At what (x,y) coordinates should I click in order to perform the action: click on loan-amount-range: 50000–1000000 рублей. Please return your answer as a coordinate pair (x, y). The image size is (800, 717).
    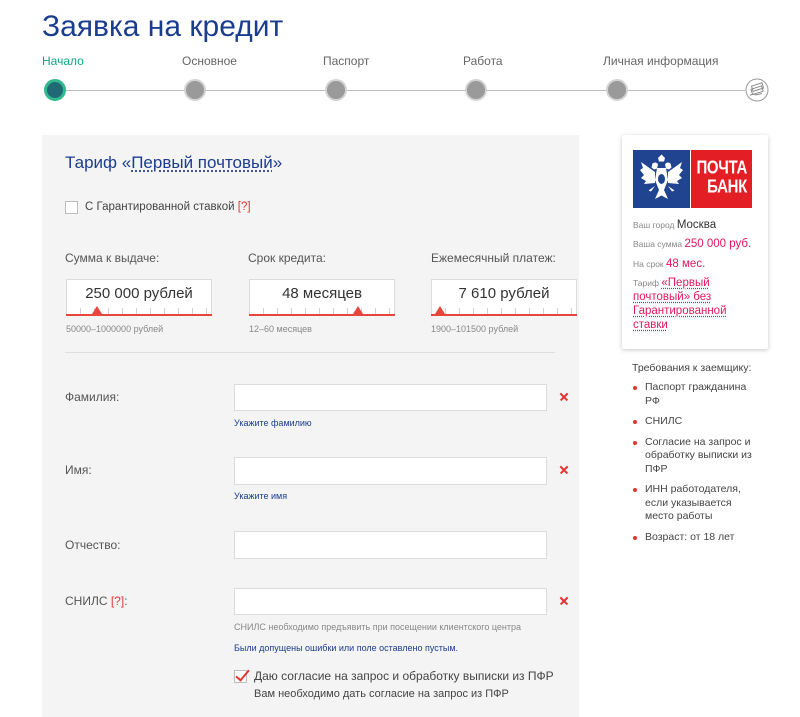
    Looking at the image, I should click on (115, 329).